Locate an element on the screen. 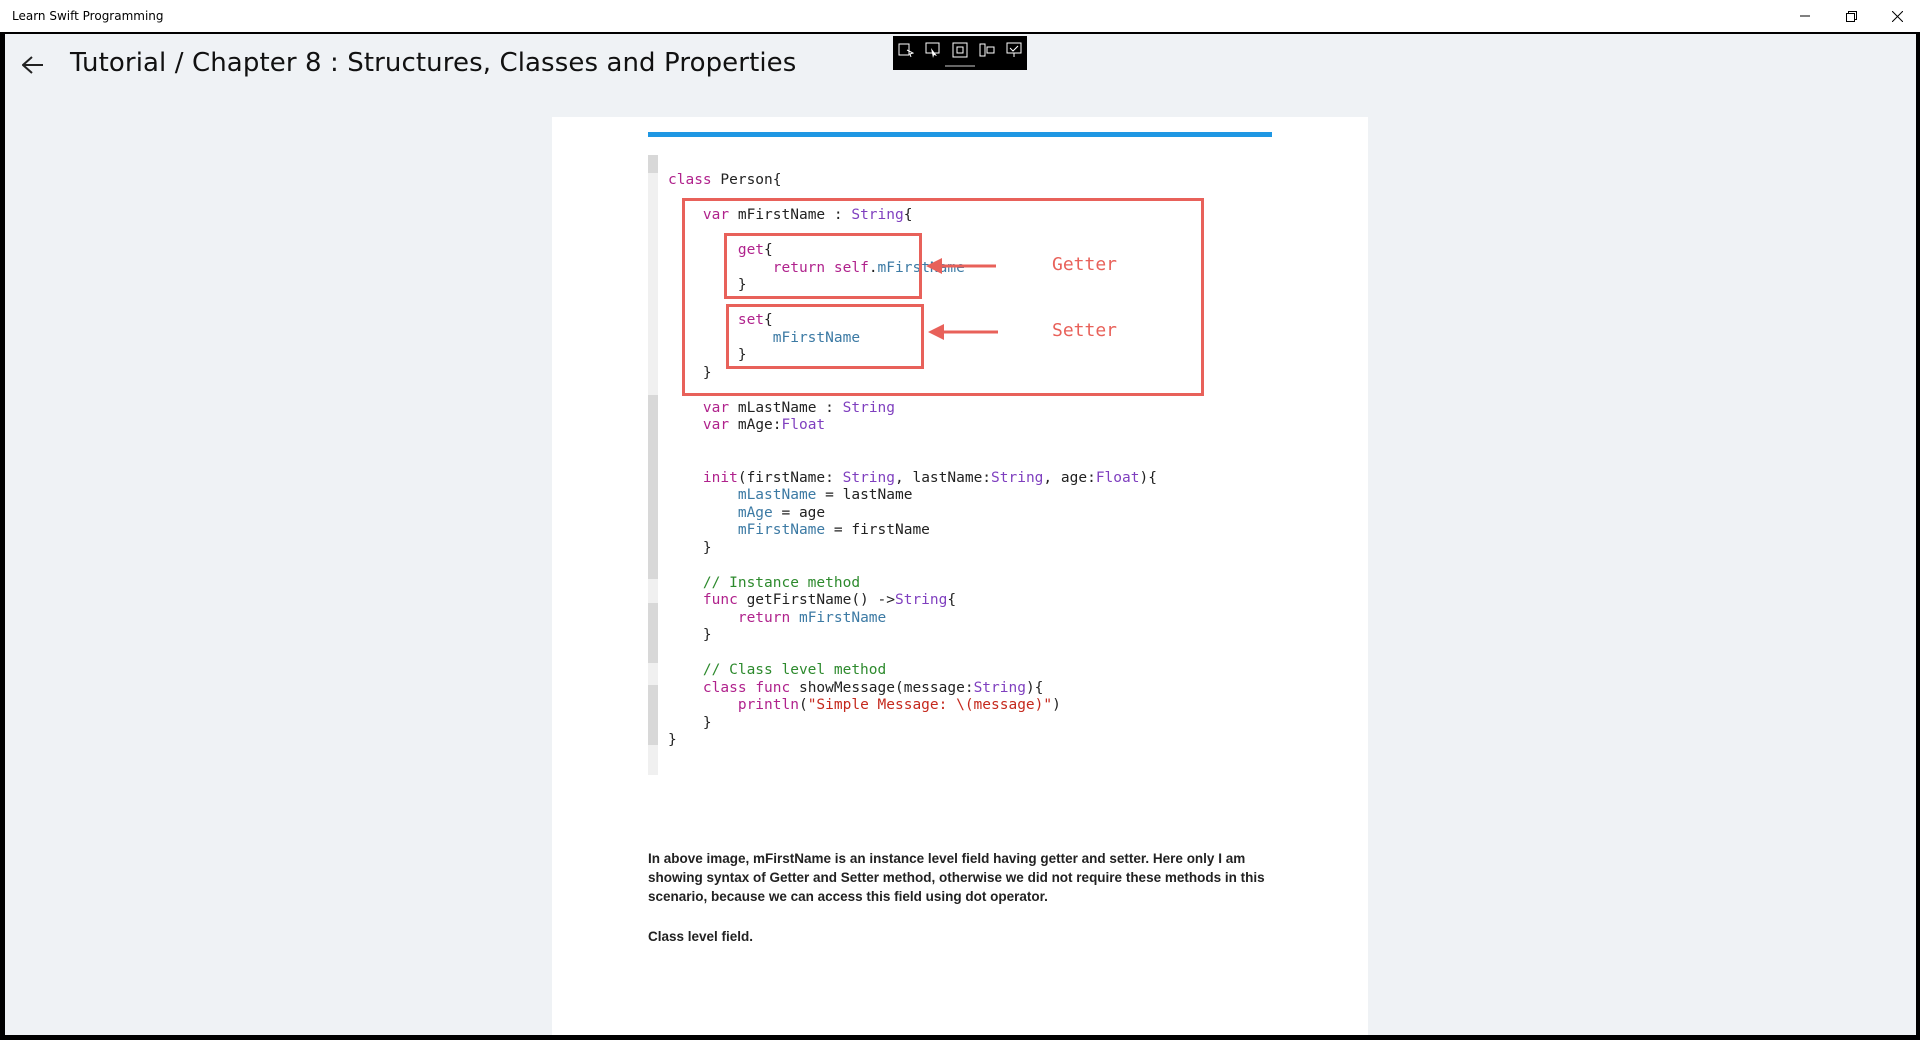  pointer-button is located at coordinates (933, 50).